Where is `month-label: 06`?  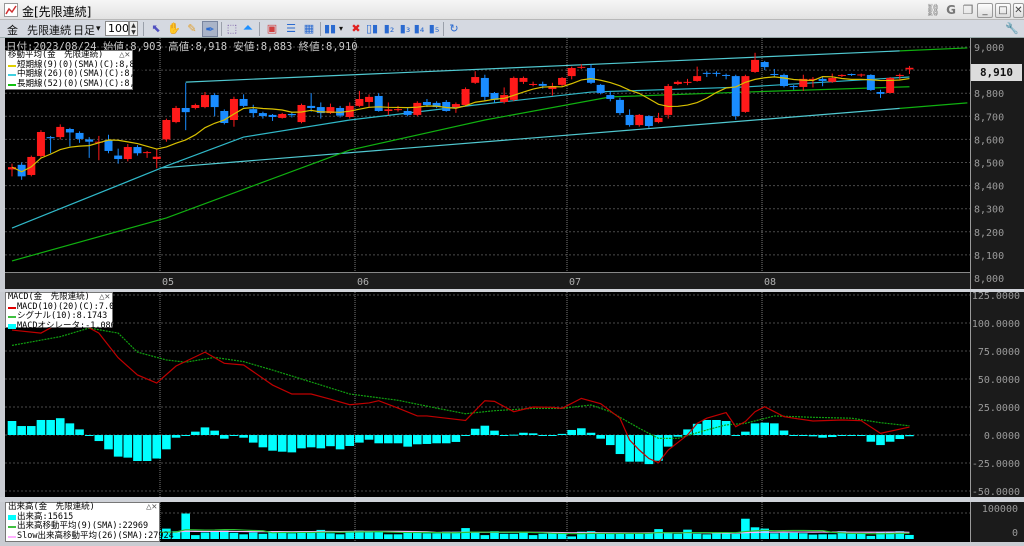 month-label: 06 is located at coordinates (363, 282).